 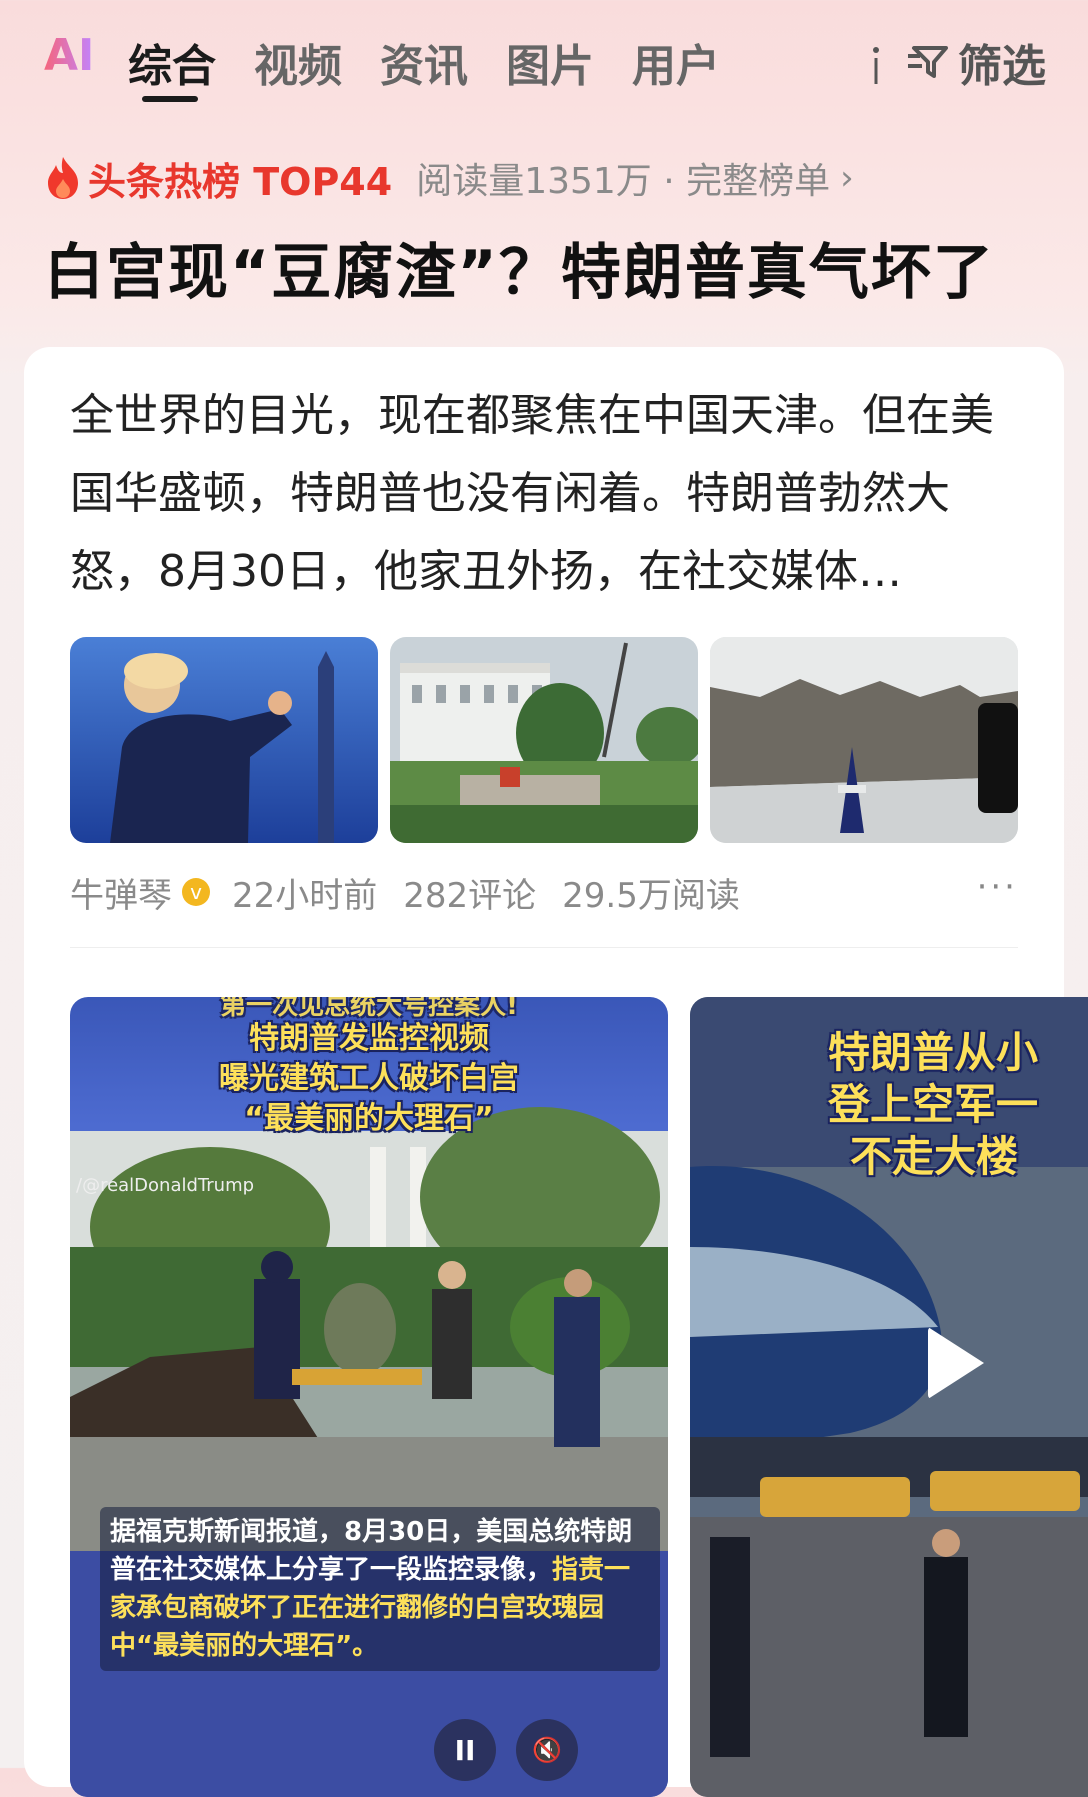 What do you see at coordinates (934, 1156) in the screenshot?
I see `video2-title-line-3: 不走大楼` at bounding box center [934, 1156].